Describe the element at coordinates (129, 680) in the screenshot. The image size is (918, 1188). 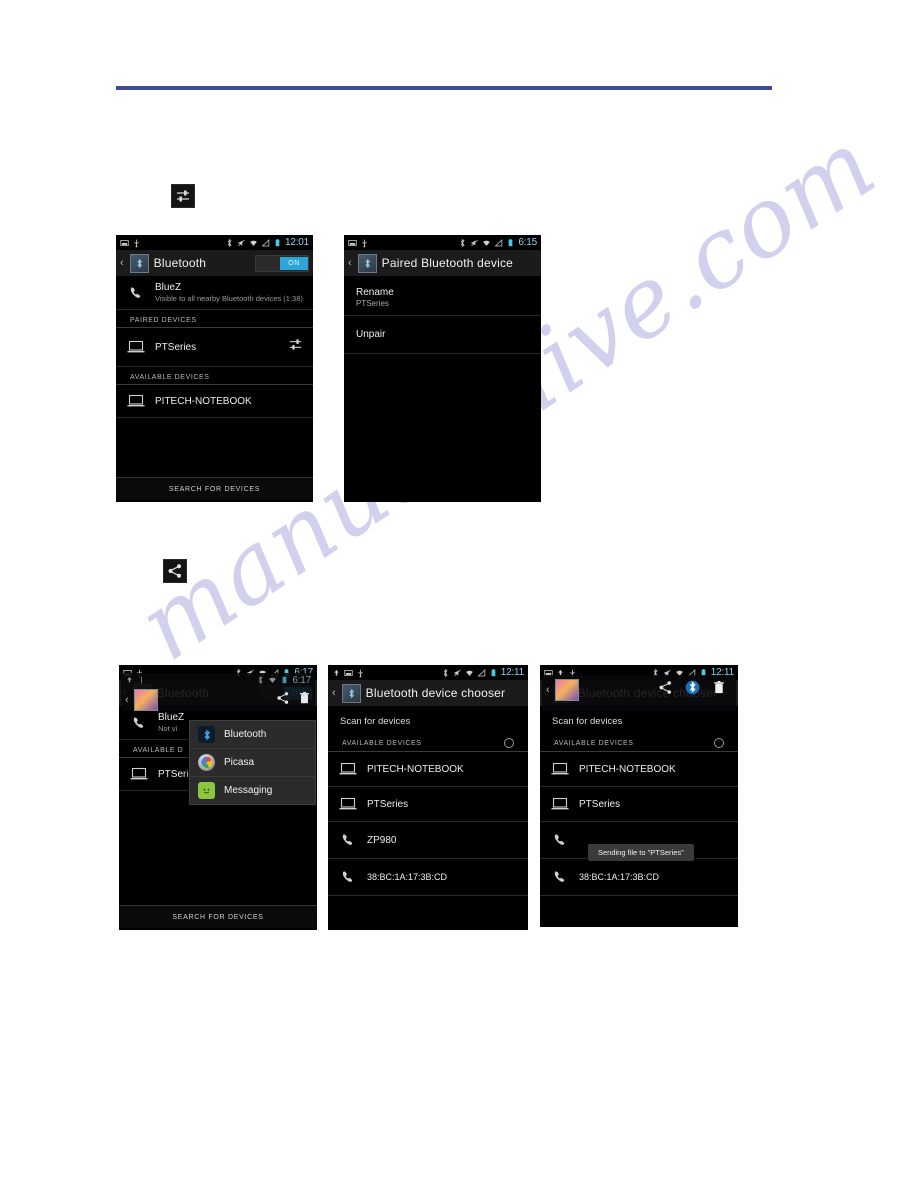
I see `upload-icon` at that location.